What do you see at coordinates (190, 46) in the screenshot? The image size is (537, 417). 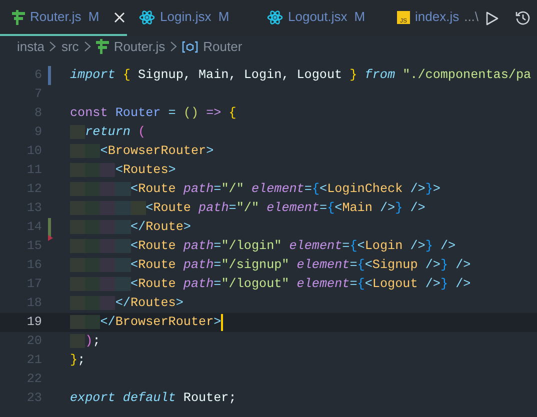 I see `symbol-icon` at bounding box center [190, 46].